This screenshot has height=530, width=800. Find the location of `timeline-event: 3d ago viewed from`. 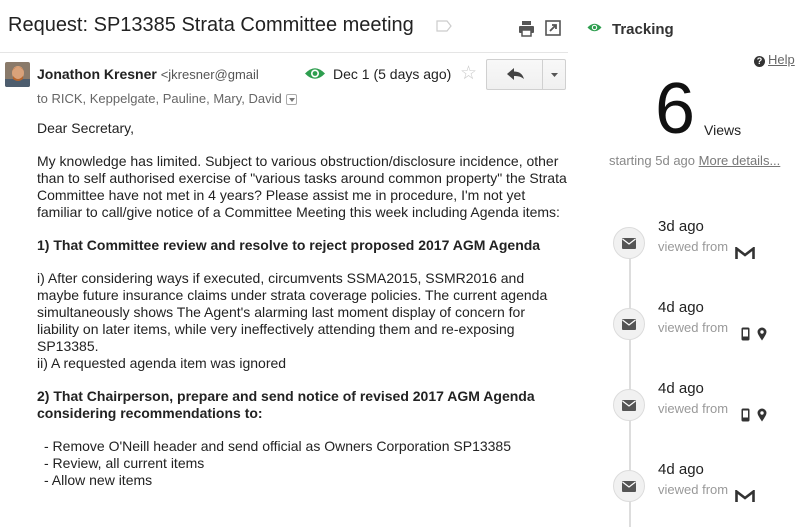

timeline-event: 3d ago viewed from is located at coordinates (687, 252).